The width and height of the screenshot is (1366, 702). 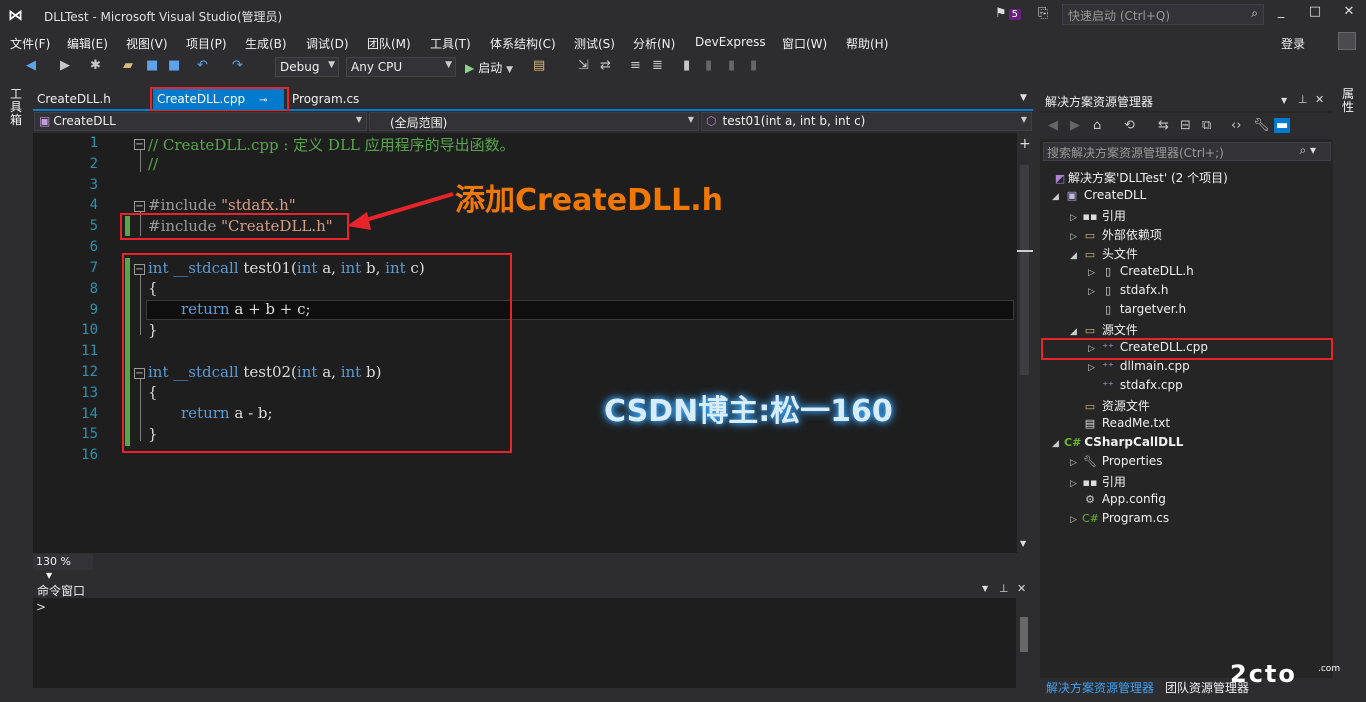 I want to click on sync-icon: ⇆, so click(x=1163, y=125).